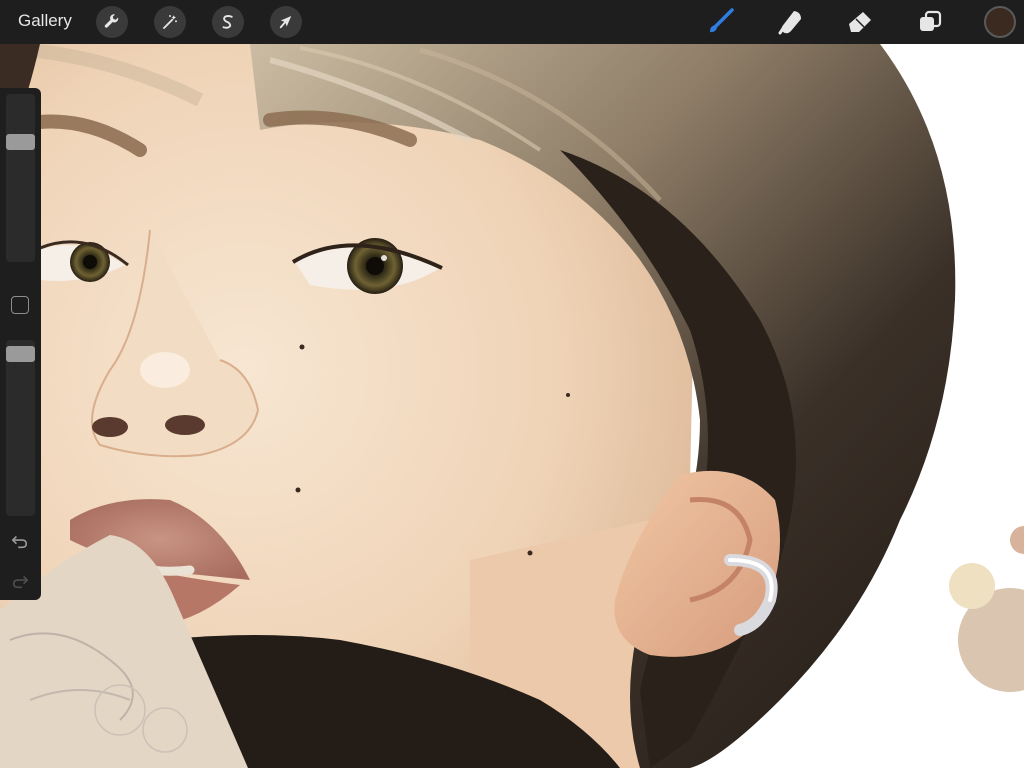 Image resolution: width=1024 pixels, height=768 pixels. I want to click on selection-s-icon, so click(227, 22).